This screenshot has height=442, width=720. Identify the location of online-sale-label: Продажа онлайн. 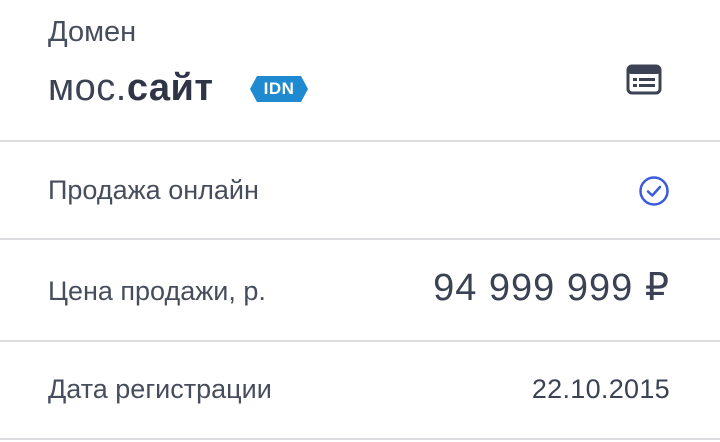
(153, 190).